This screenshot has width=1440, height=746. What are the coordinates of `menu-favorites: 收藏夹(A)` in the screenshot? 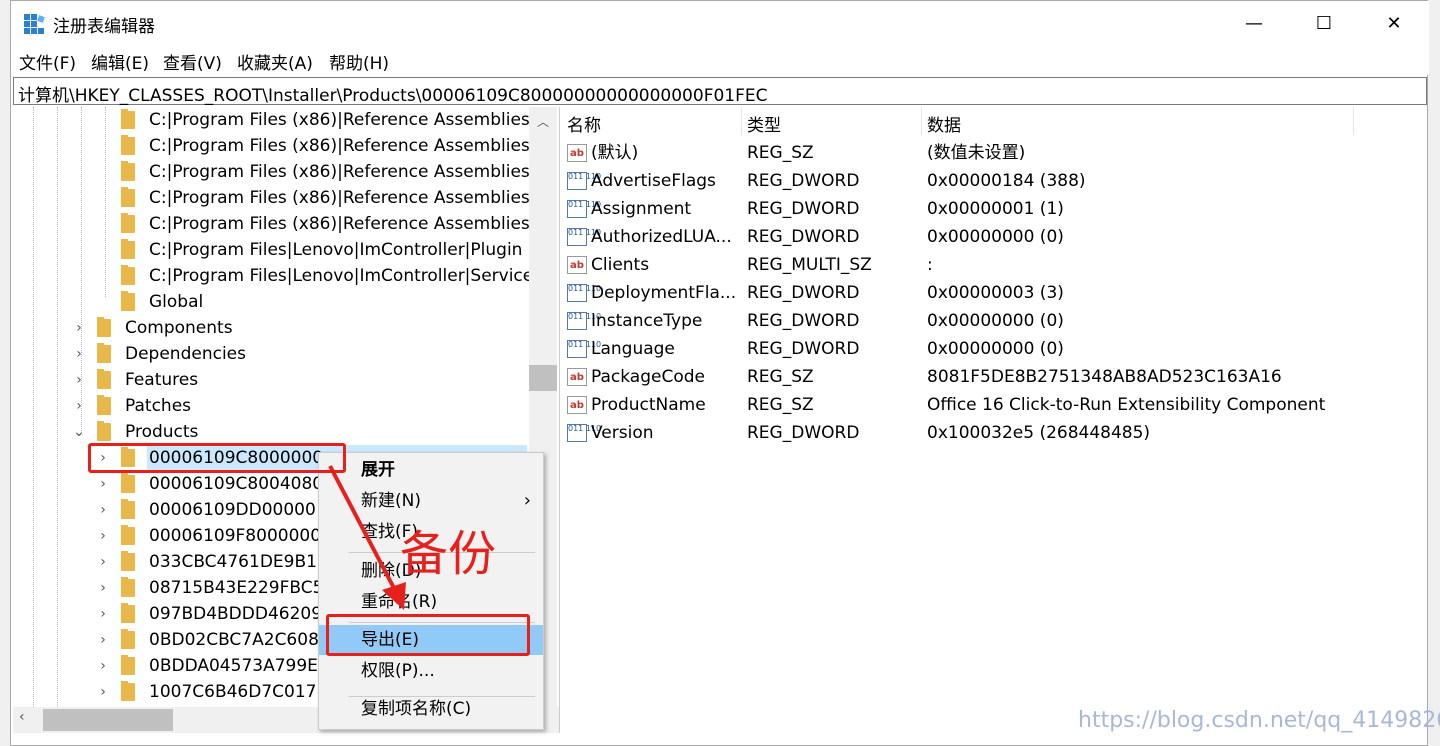 It's located at (275, 61).